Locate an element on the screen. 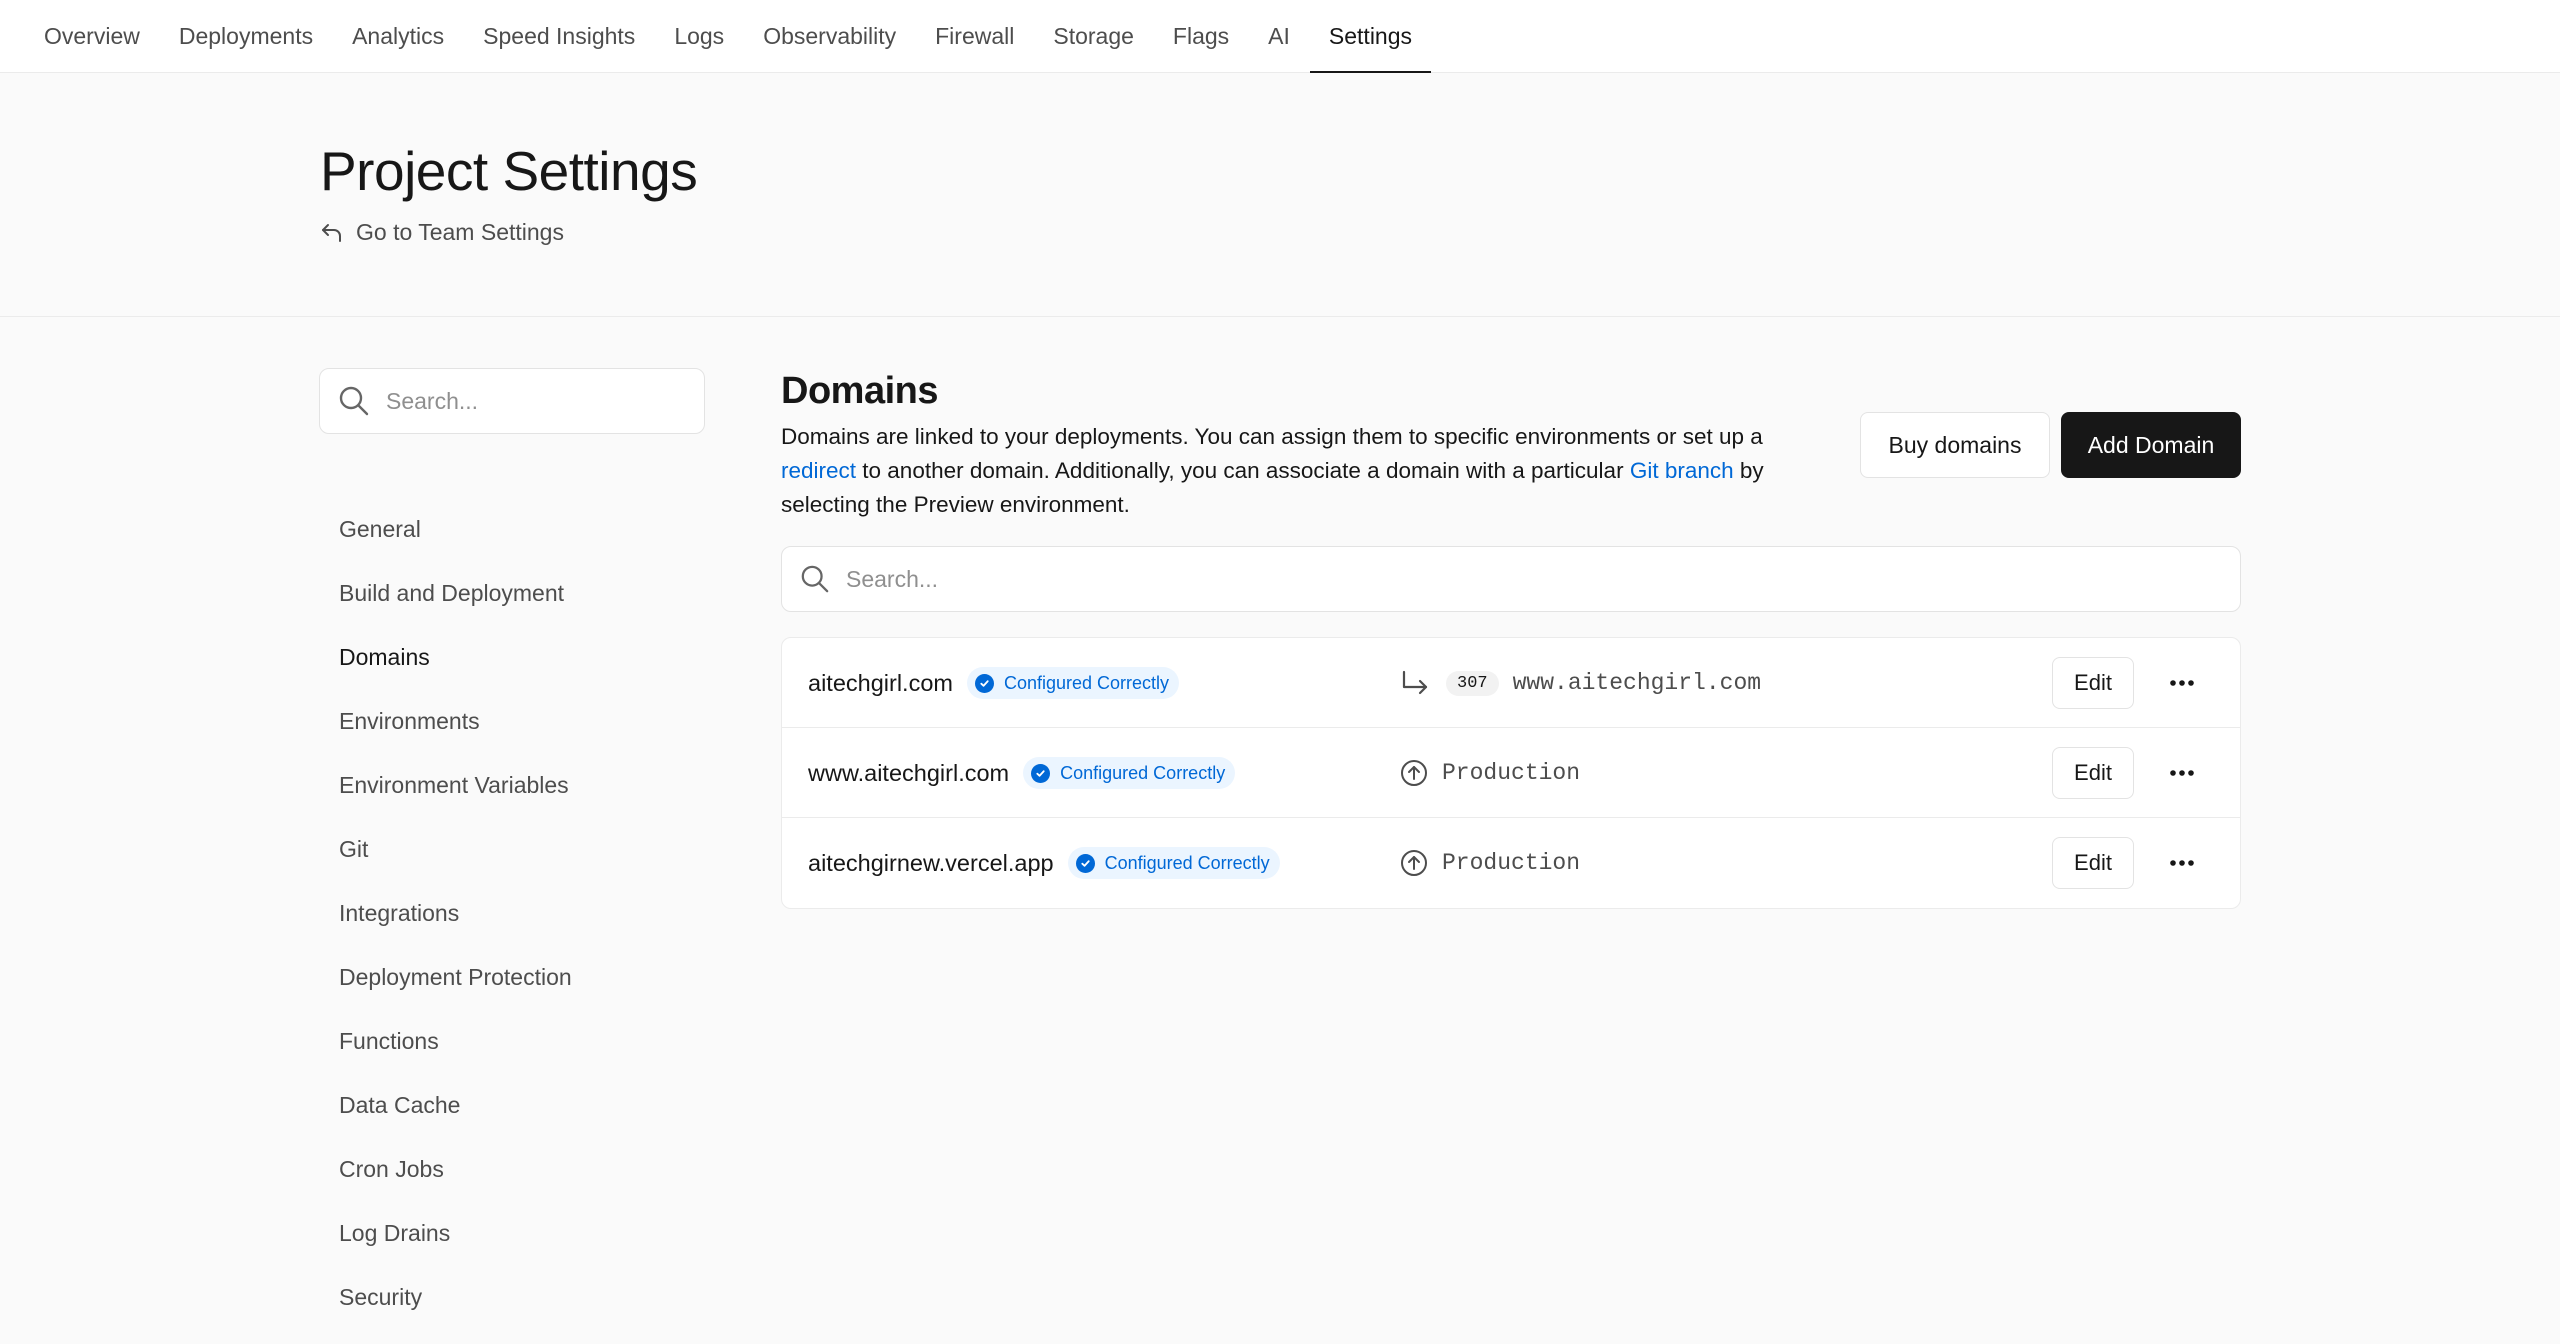  buy-domains-button: Buy domains is located at coordinates (1955, 445).